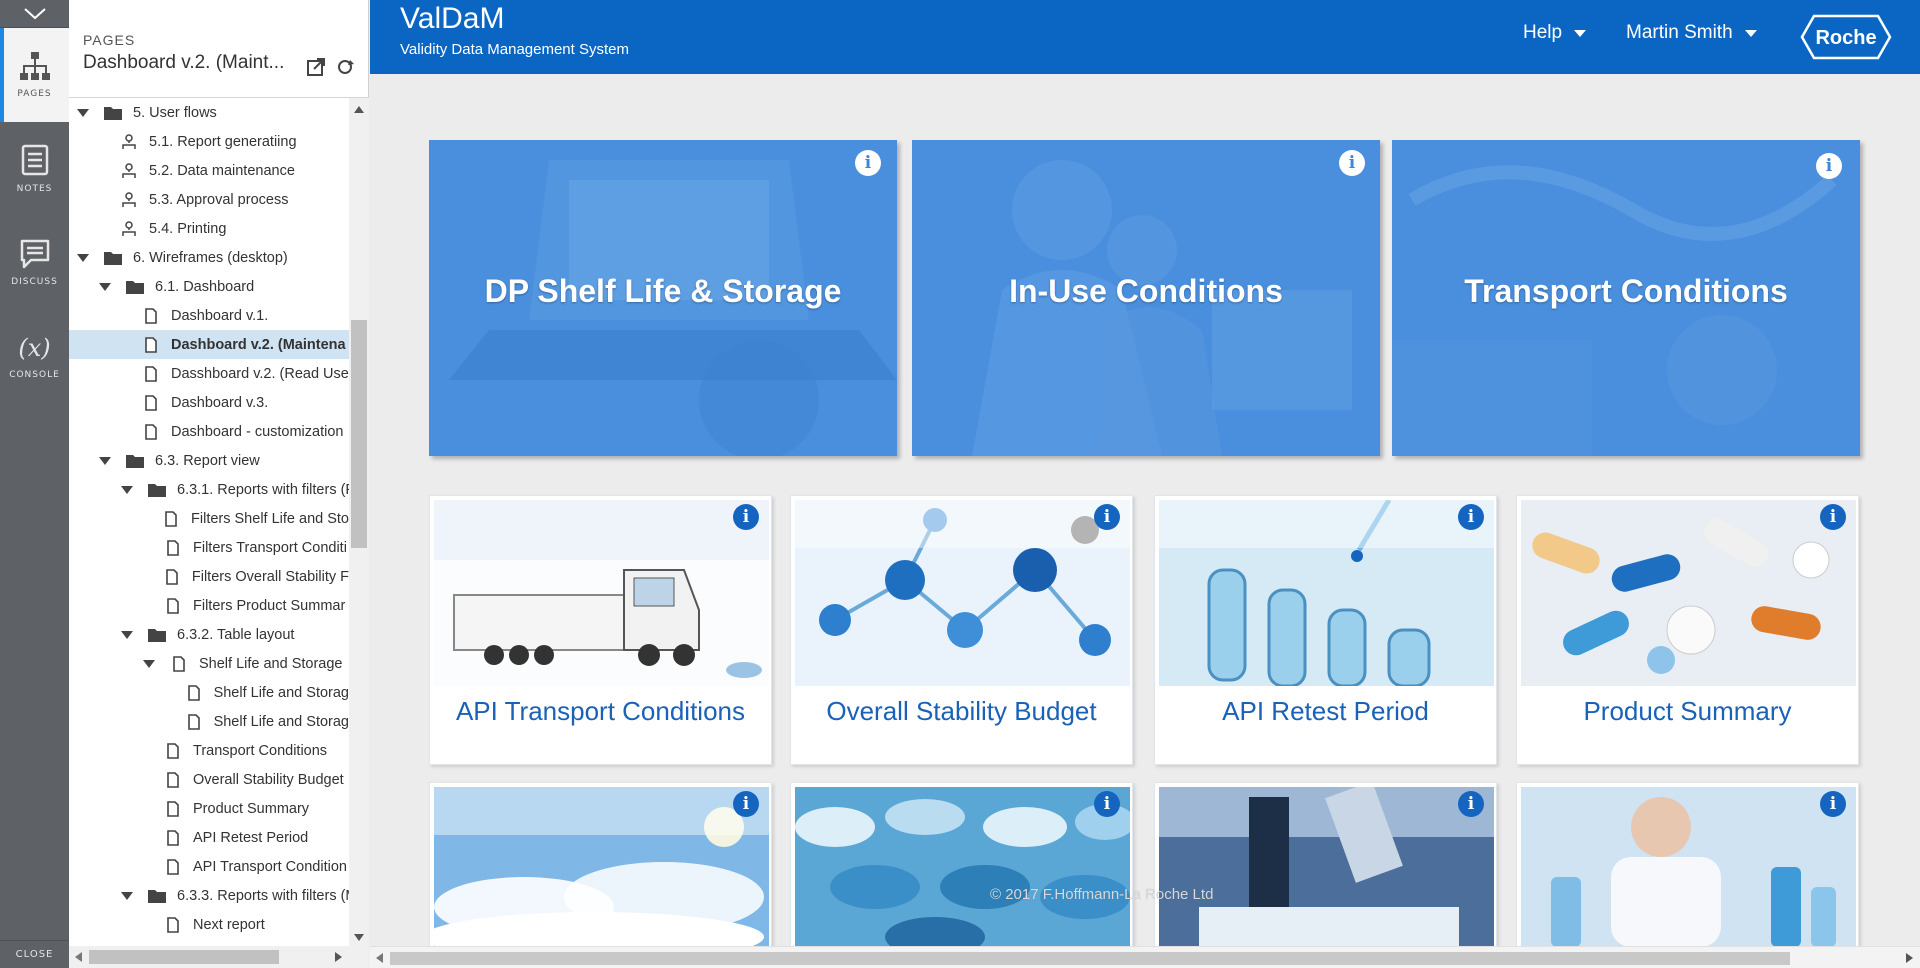  I want to click on rail-pages-button: PAGES, so click(34, 75).